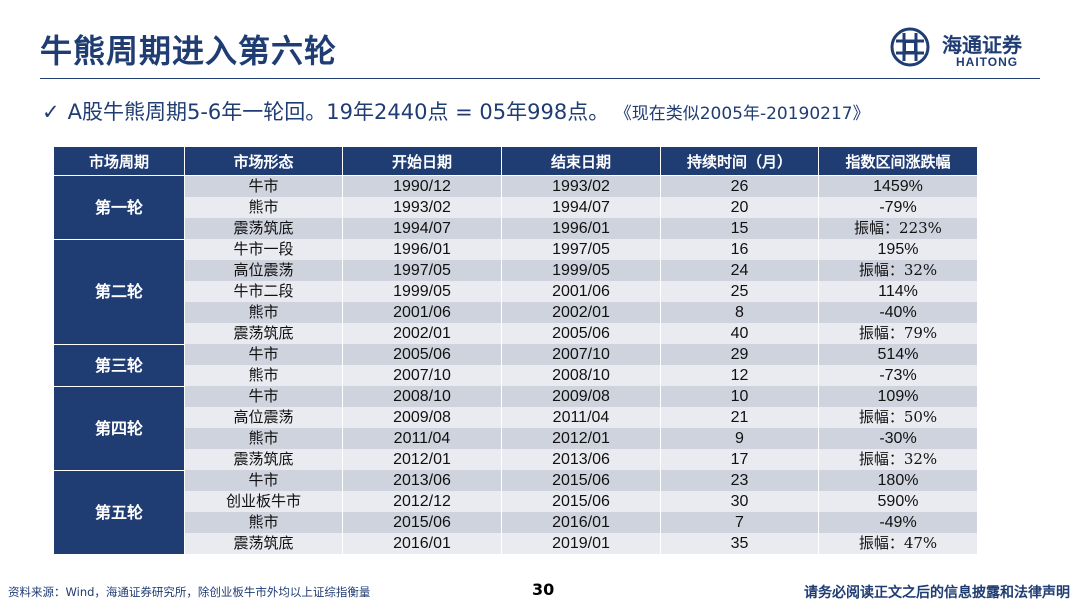 Image resolution: width=1080 pixels, height=607 pixels. What do you see at coordinates (581, 249) in the screenshot?
I see `end-date-cell: 1997/05` at bounding box center [581, 249].